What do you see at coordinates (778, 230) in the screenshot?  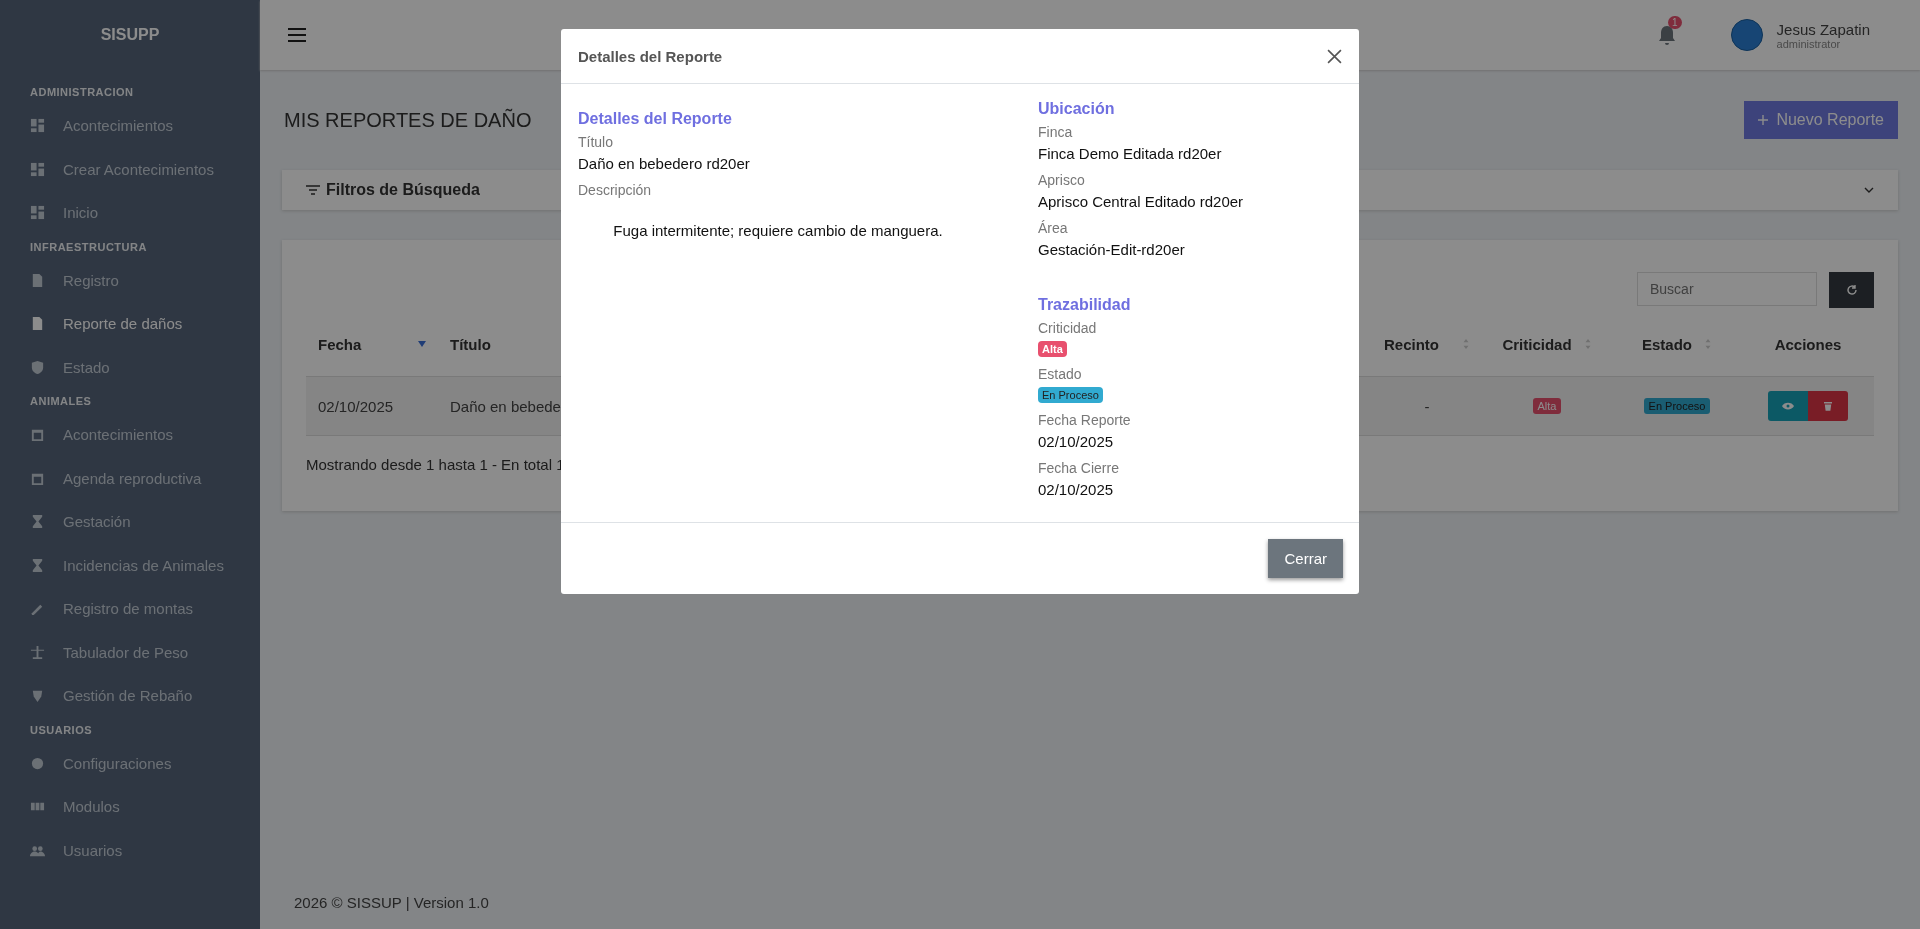 I see `description-text: Fuga intermitente; requiere cambio de manguera.` at bounding box center [778, 230].